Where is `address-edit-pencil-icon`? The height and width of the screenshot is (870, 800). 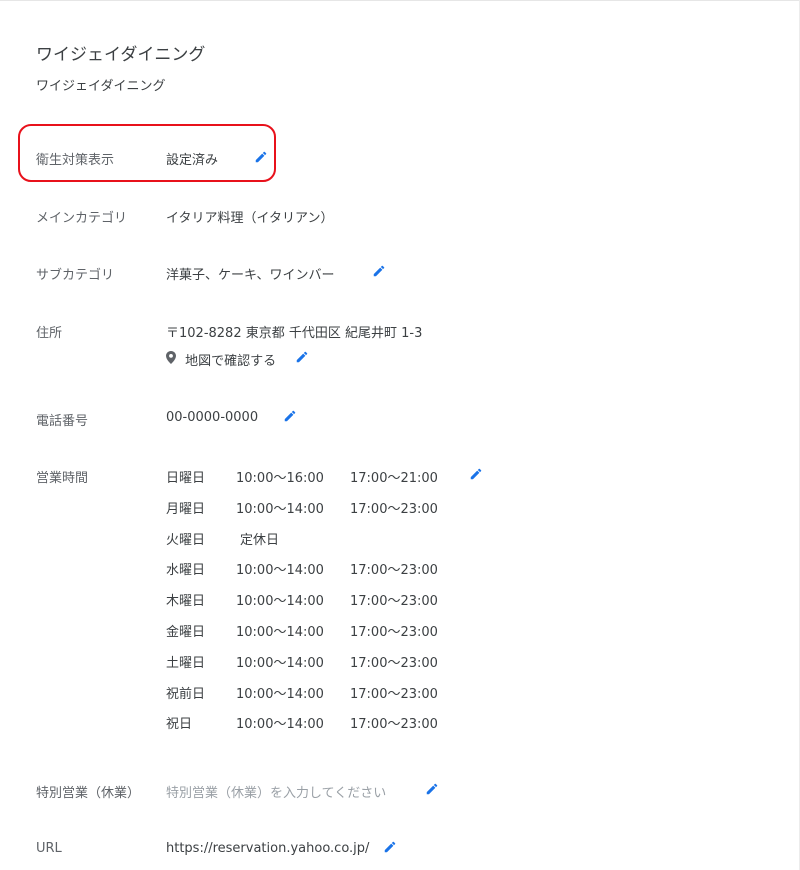 address-edit-pencil-icon is located at coordinates (302, 357).